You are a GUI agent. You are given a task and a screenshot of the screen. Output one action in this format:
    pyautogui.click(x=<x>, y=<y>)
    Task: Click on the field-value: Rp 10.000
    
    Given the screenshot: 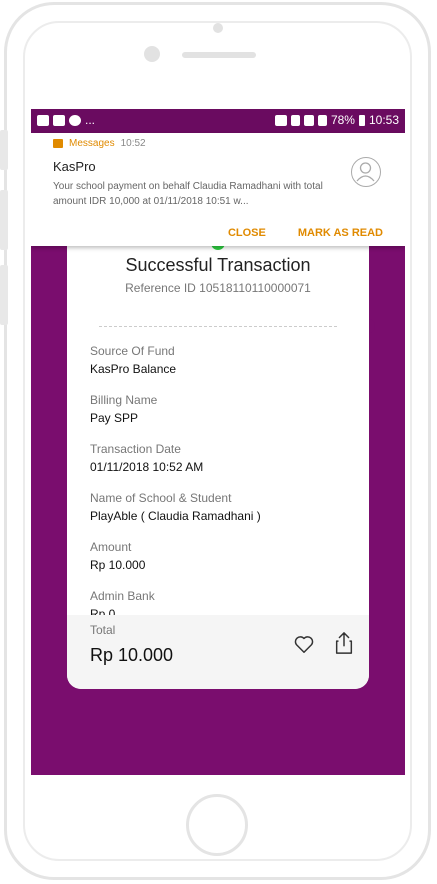 What is the action you would take?
    pyautogui.click(x=118, y=565)
    